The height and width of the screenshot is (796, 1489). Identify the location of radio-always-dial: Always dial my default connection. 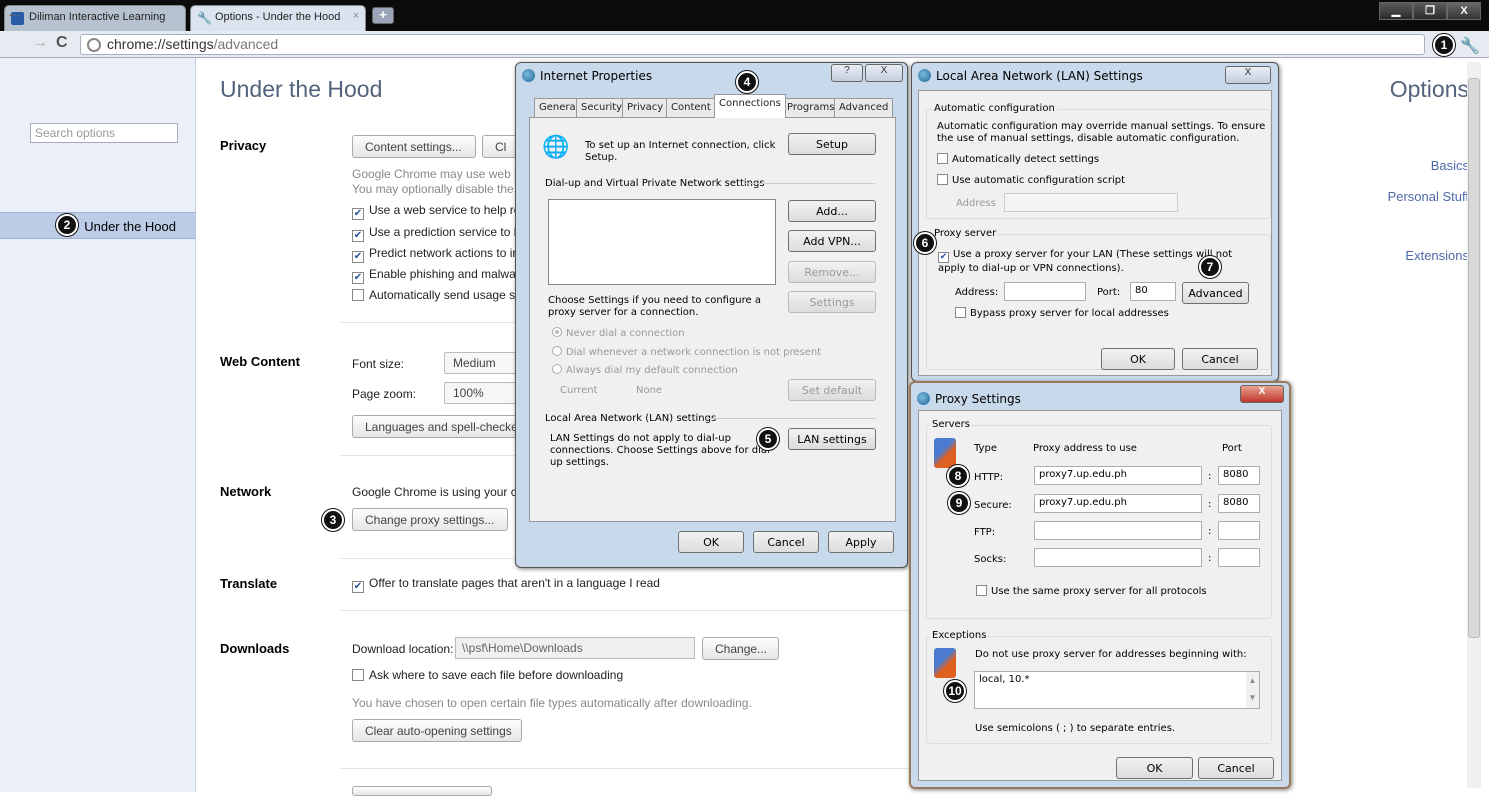
(645, 370).